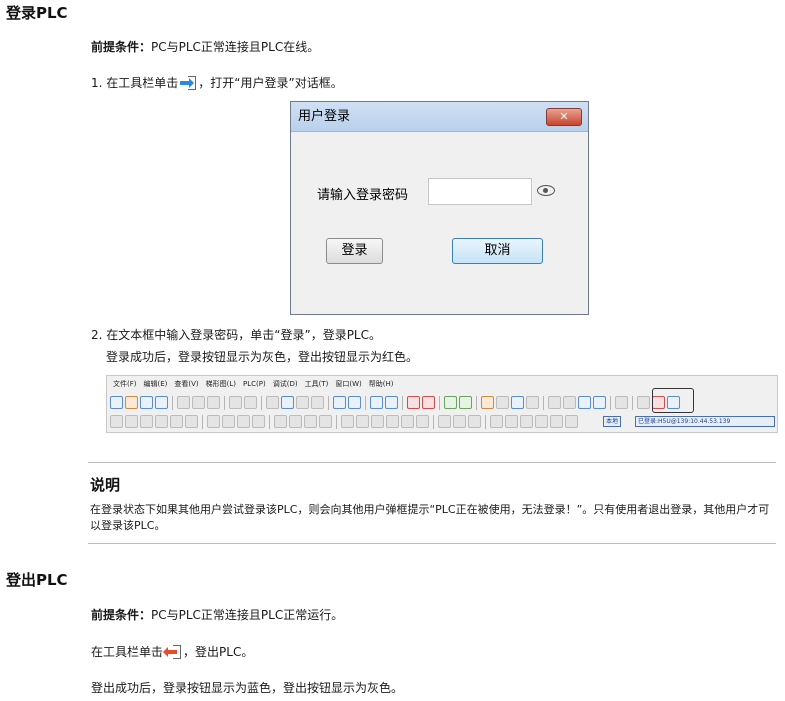  I want to click on zoom-icon, so click(317, 402).